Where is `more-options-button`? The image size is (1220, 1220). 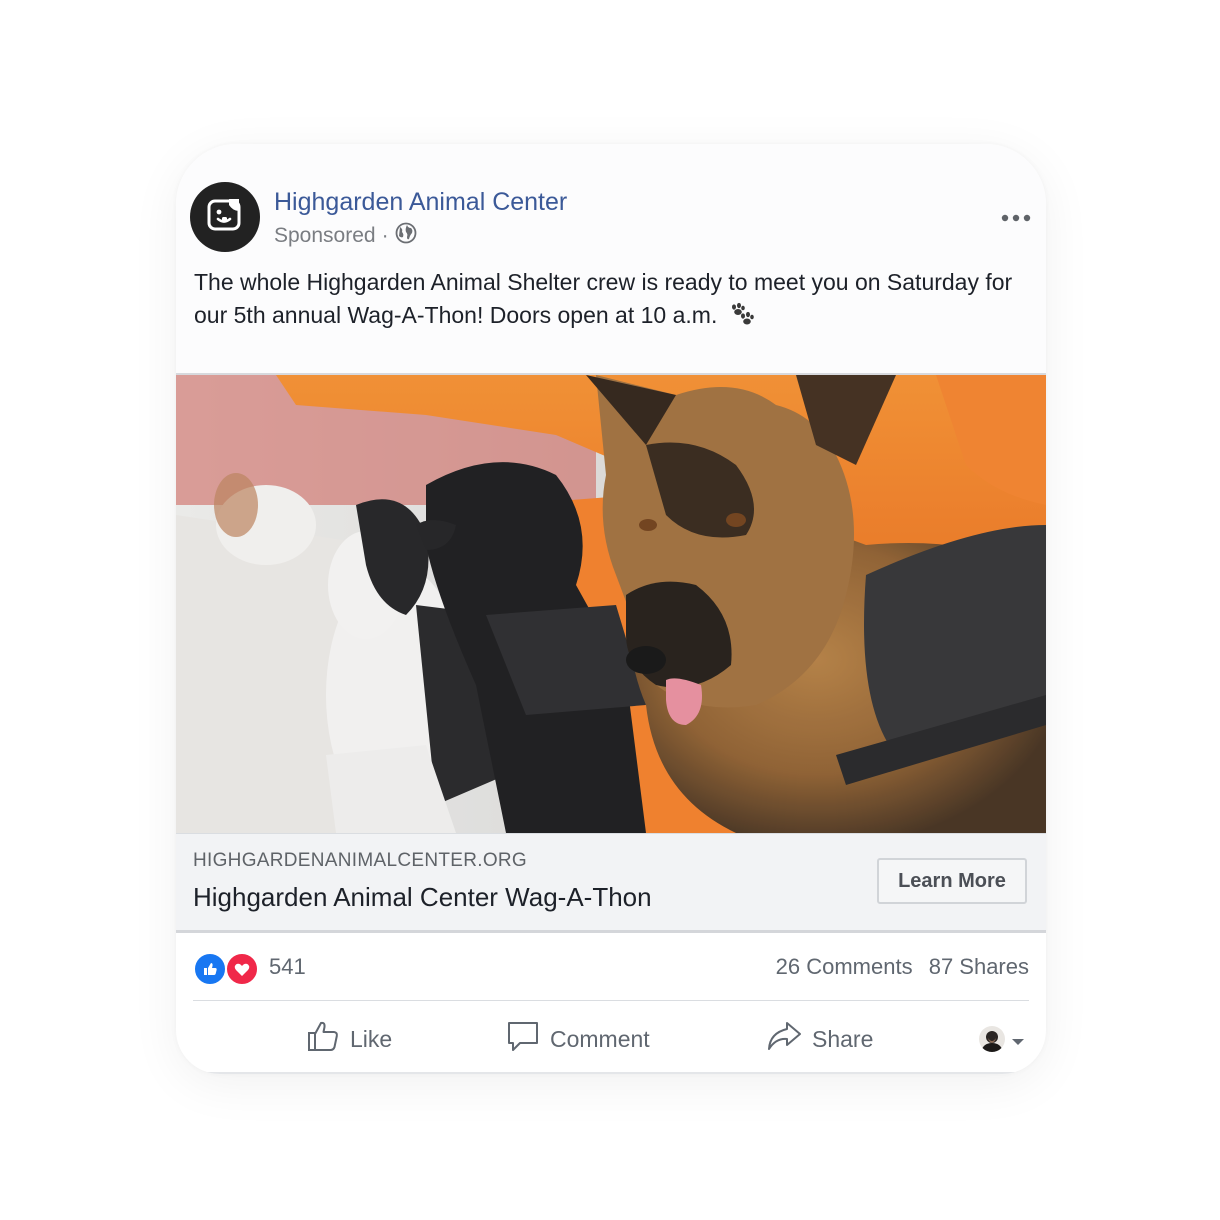
more-options-button is located at coordinates (1016, 218).